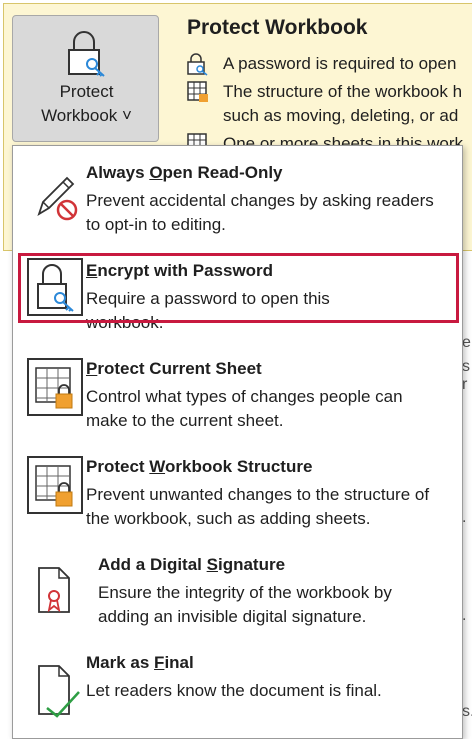 The image size is (472, 739). What do you see at coordinates (340, 63) in the screenshot?
I see `info-line-password: A password is required to open` at bounding box center [340, 63].